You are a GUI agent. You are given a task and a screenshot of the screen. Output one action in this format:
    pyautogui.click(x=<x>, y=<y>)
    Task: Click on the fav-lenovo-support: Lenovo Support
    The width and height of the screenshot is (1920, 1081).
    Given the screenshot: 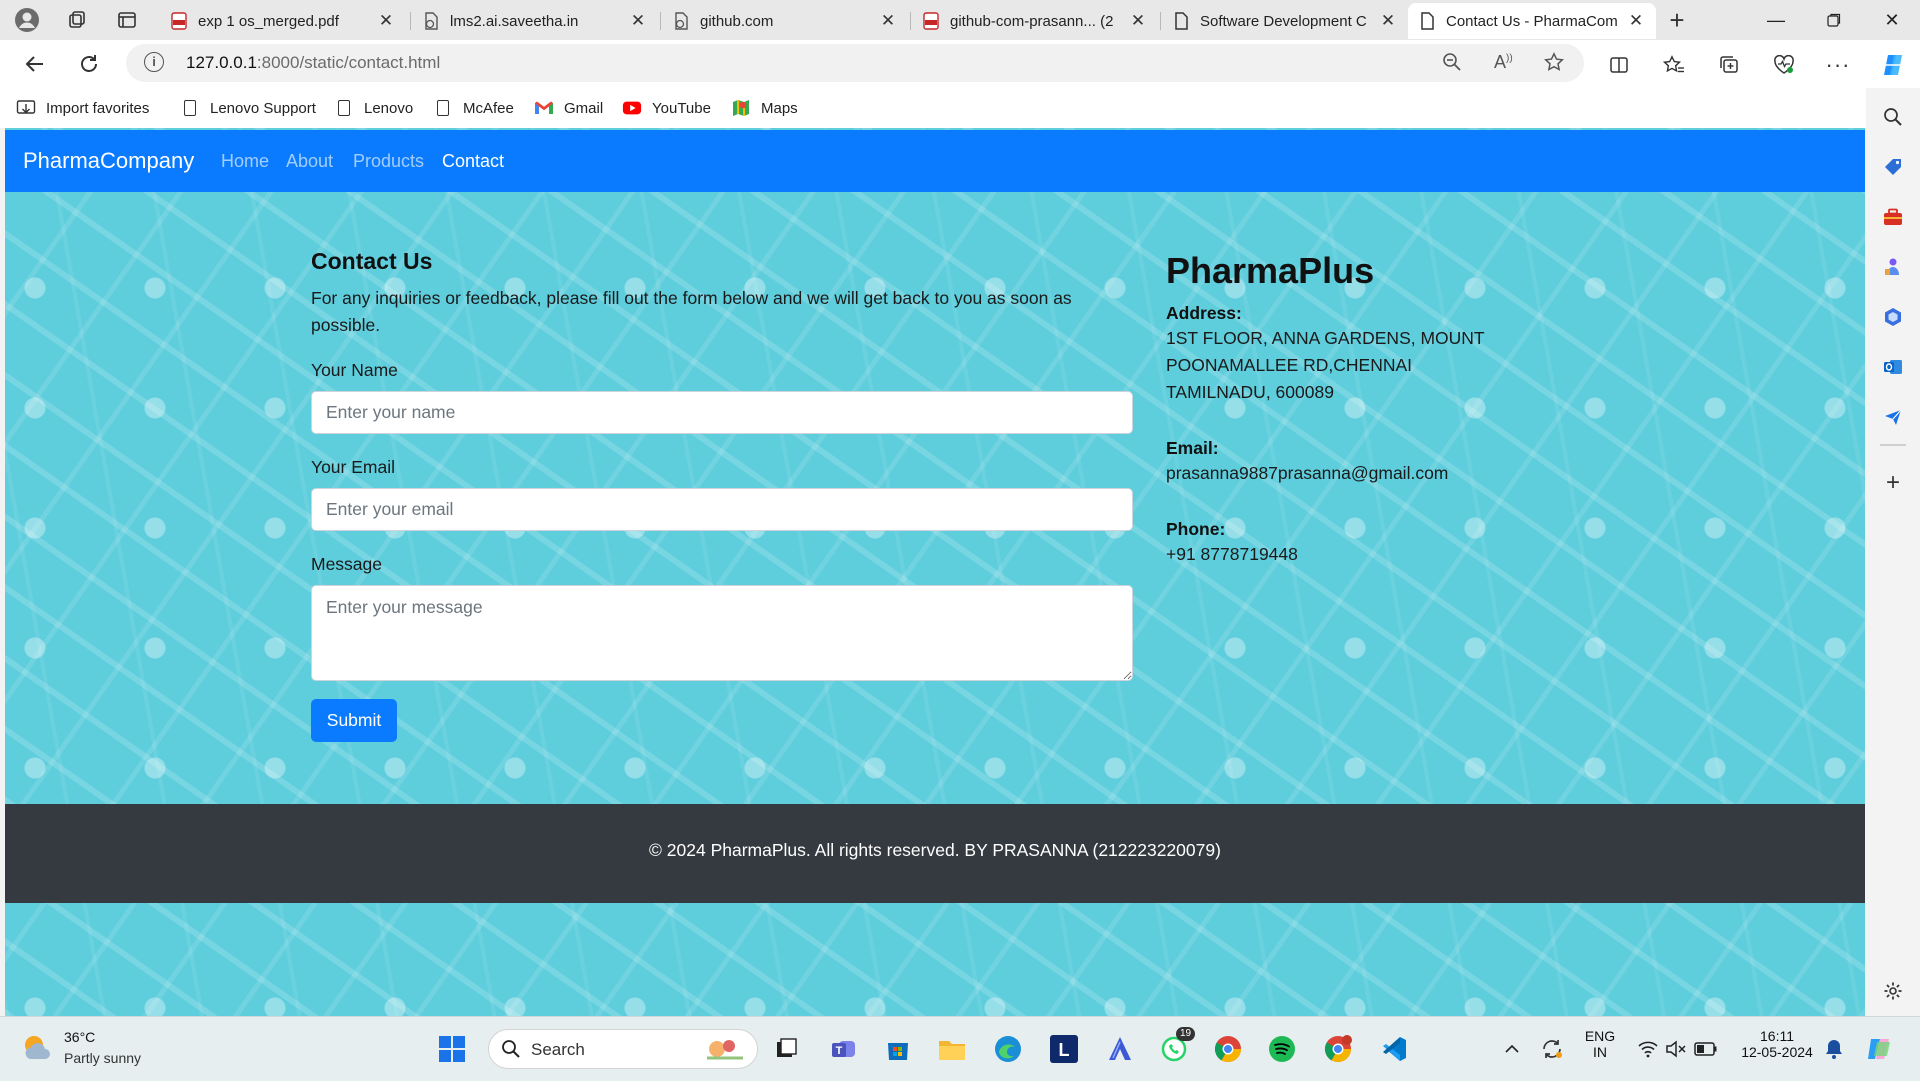 What is the action you would take?
    pyautogui.click(x=248, y=108)
    